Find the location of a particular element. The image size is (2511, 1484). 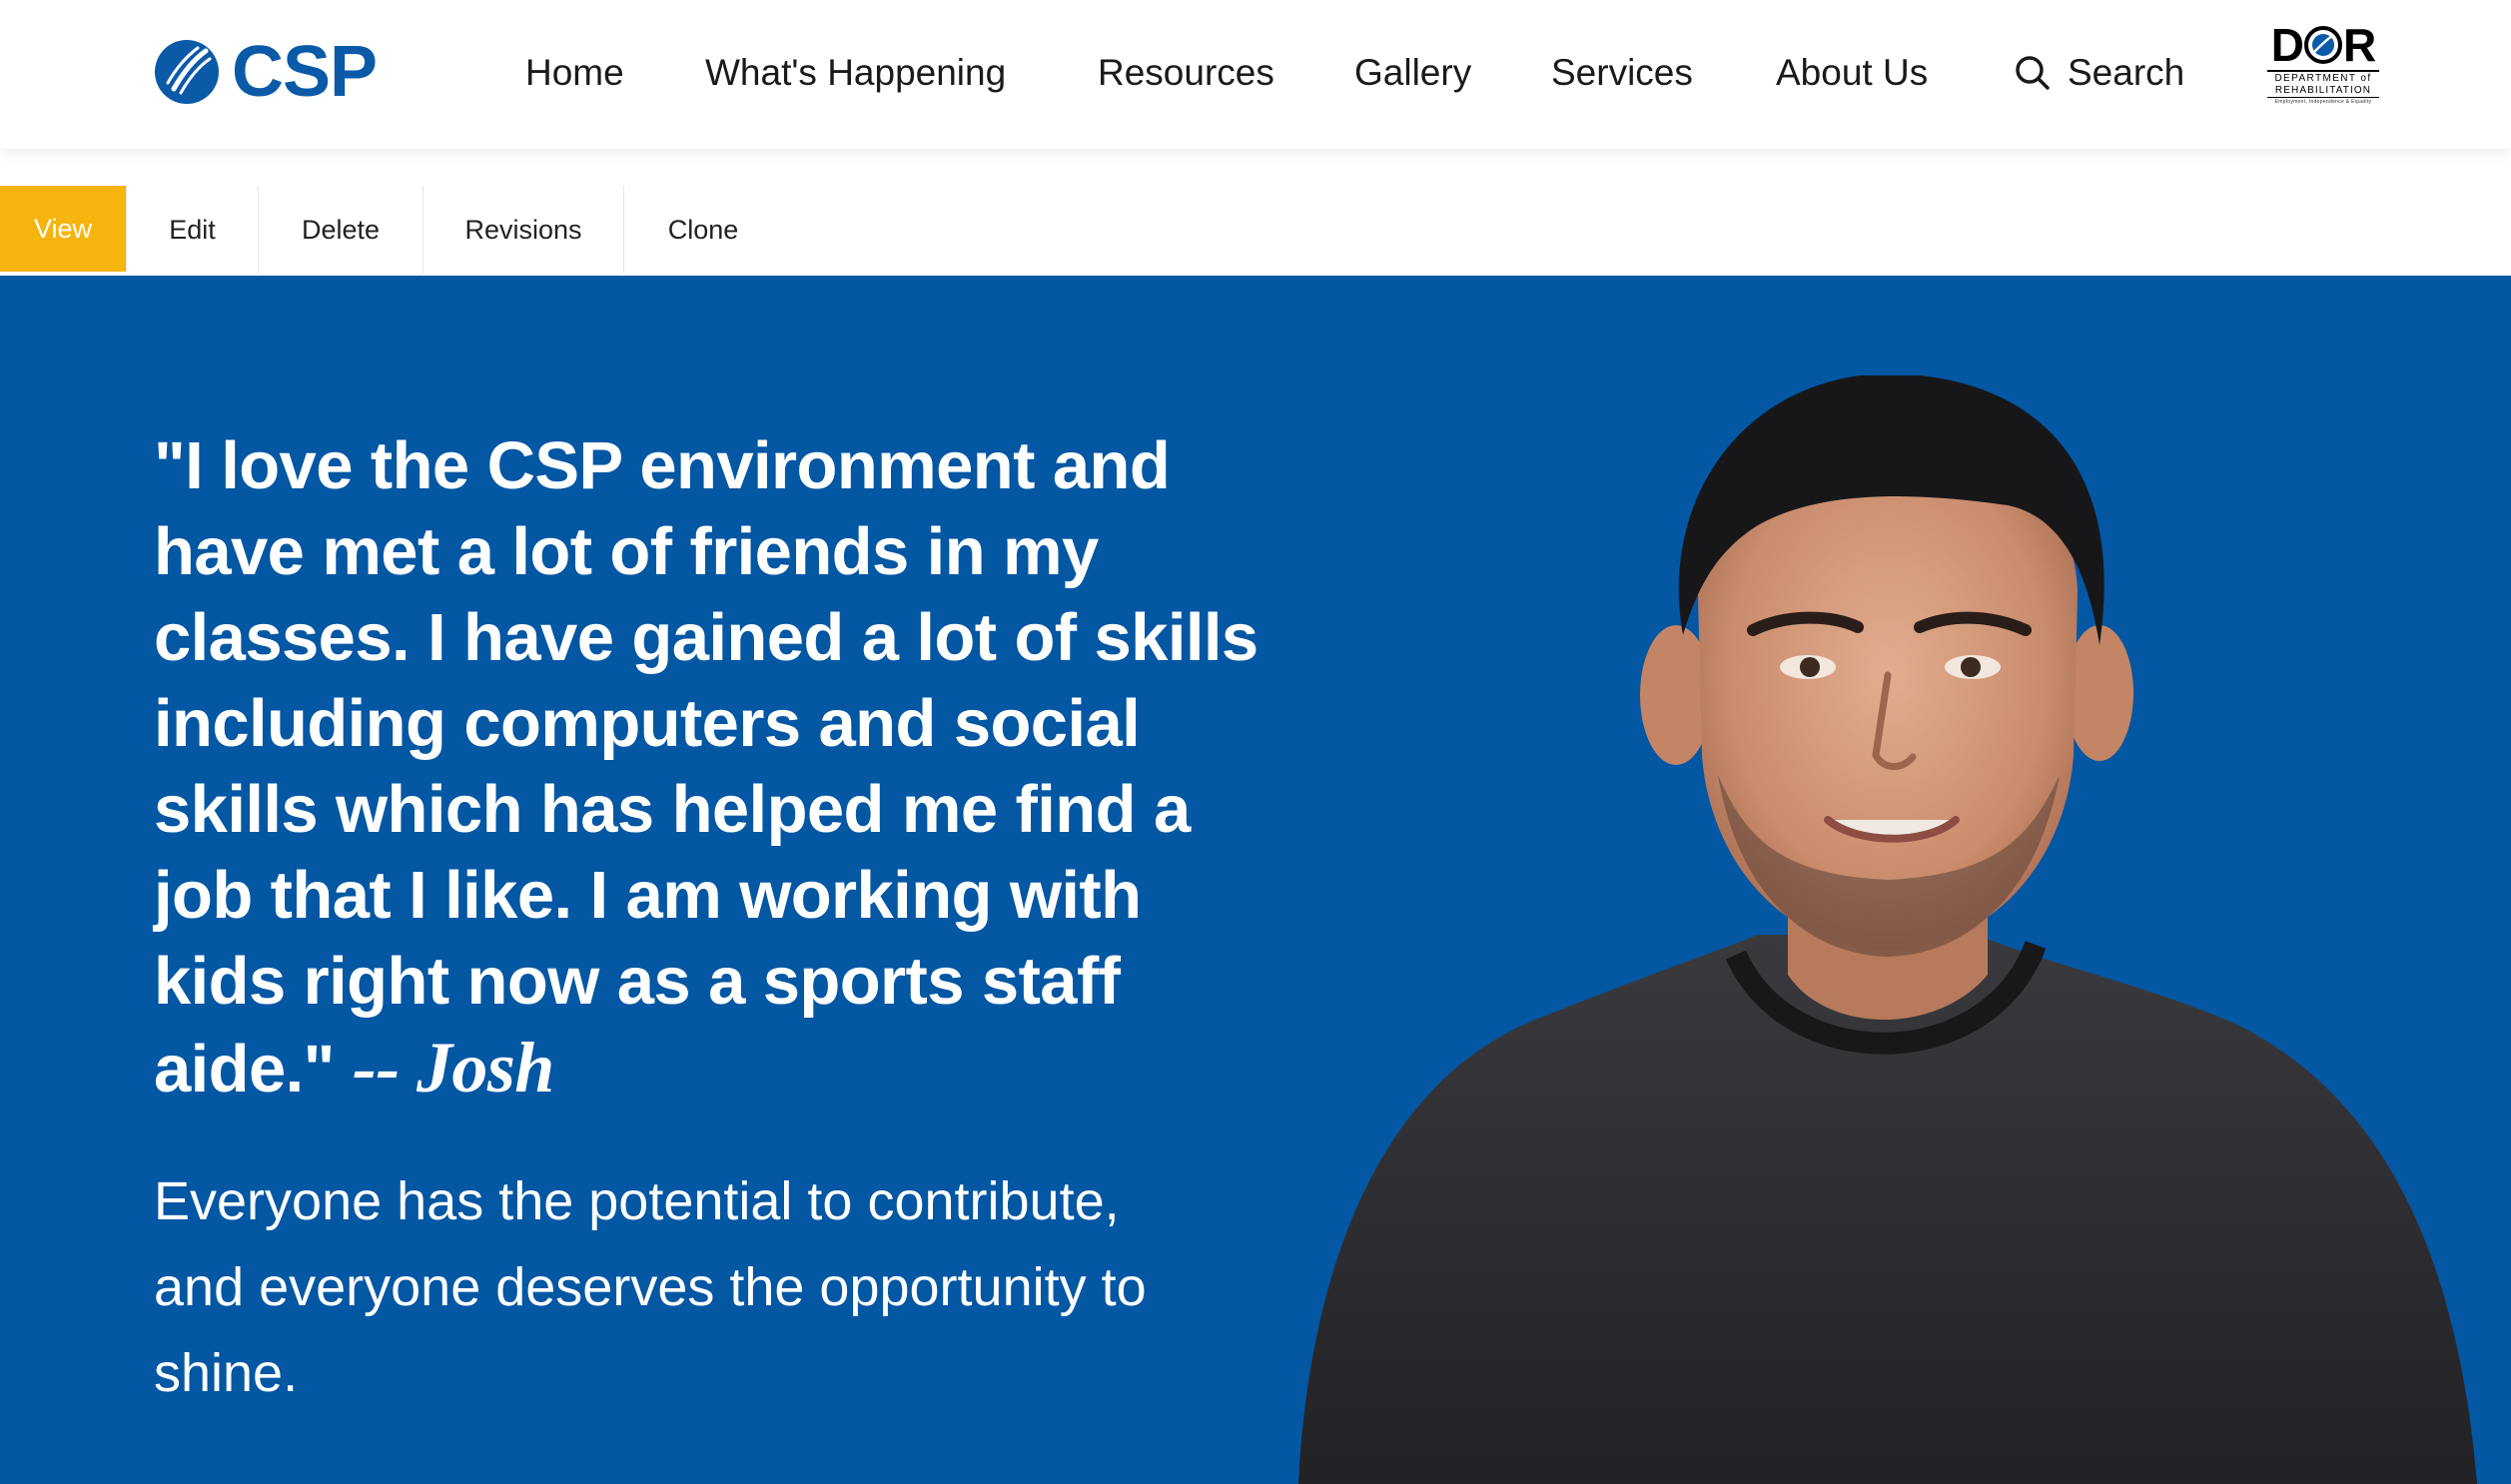

nav-about-us: About Us is located at coordinates (1852, 73).